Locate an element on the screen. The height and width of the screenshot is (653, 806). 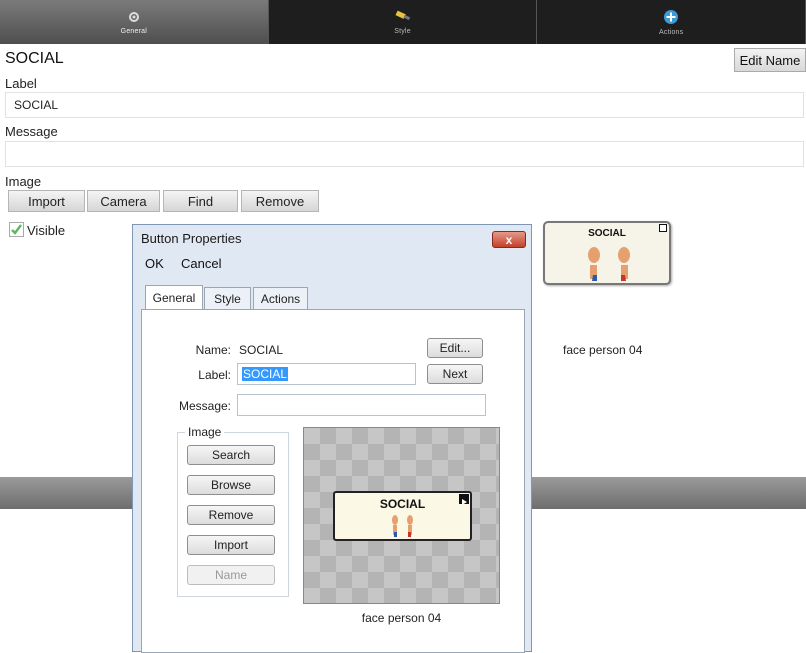
tab-actions: Actions is located at coordinates (671, 22).